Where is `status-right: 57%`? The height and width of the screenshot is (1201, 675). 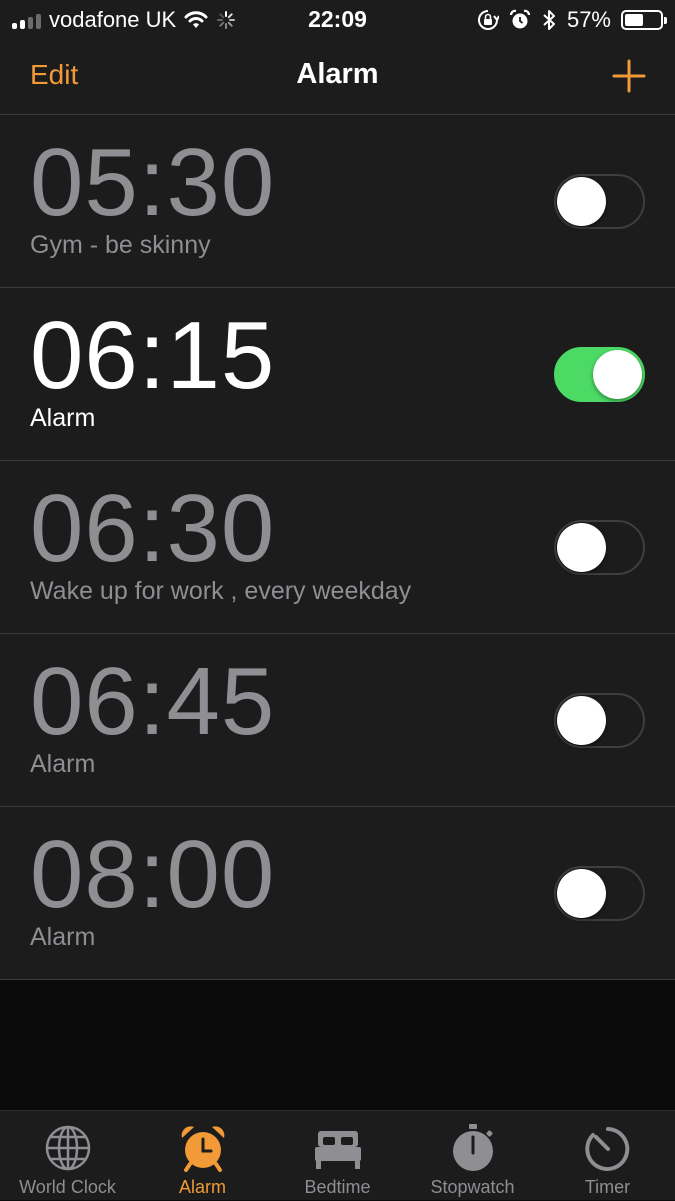
status-right: 57% is located at coordinates (572, 20).